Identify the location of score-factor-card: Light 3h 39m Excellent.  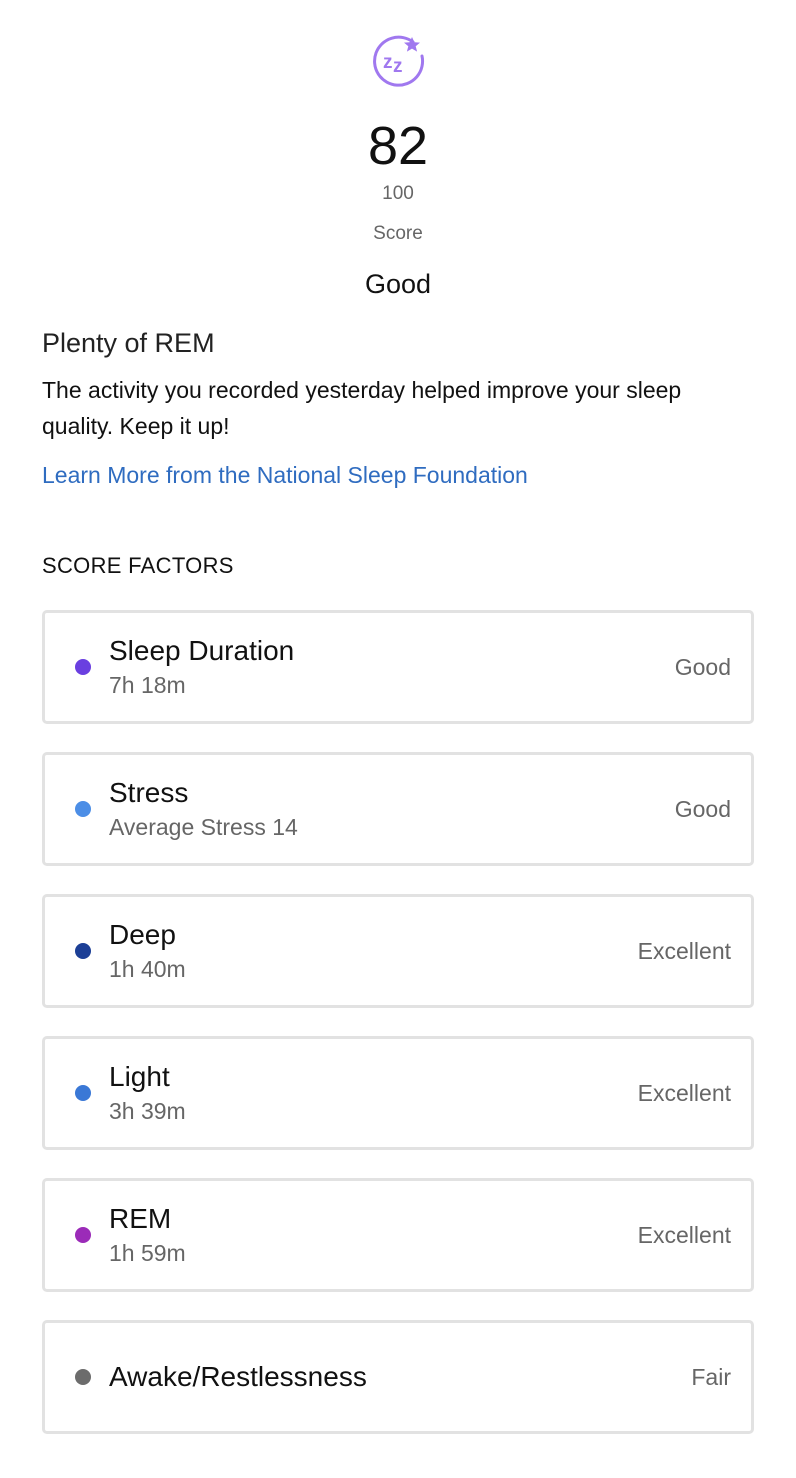
(398, 1093).